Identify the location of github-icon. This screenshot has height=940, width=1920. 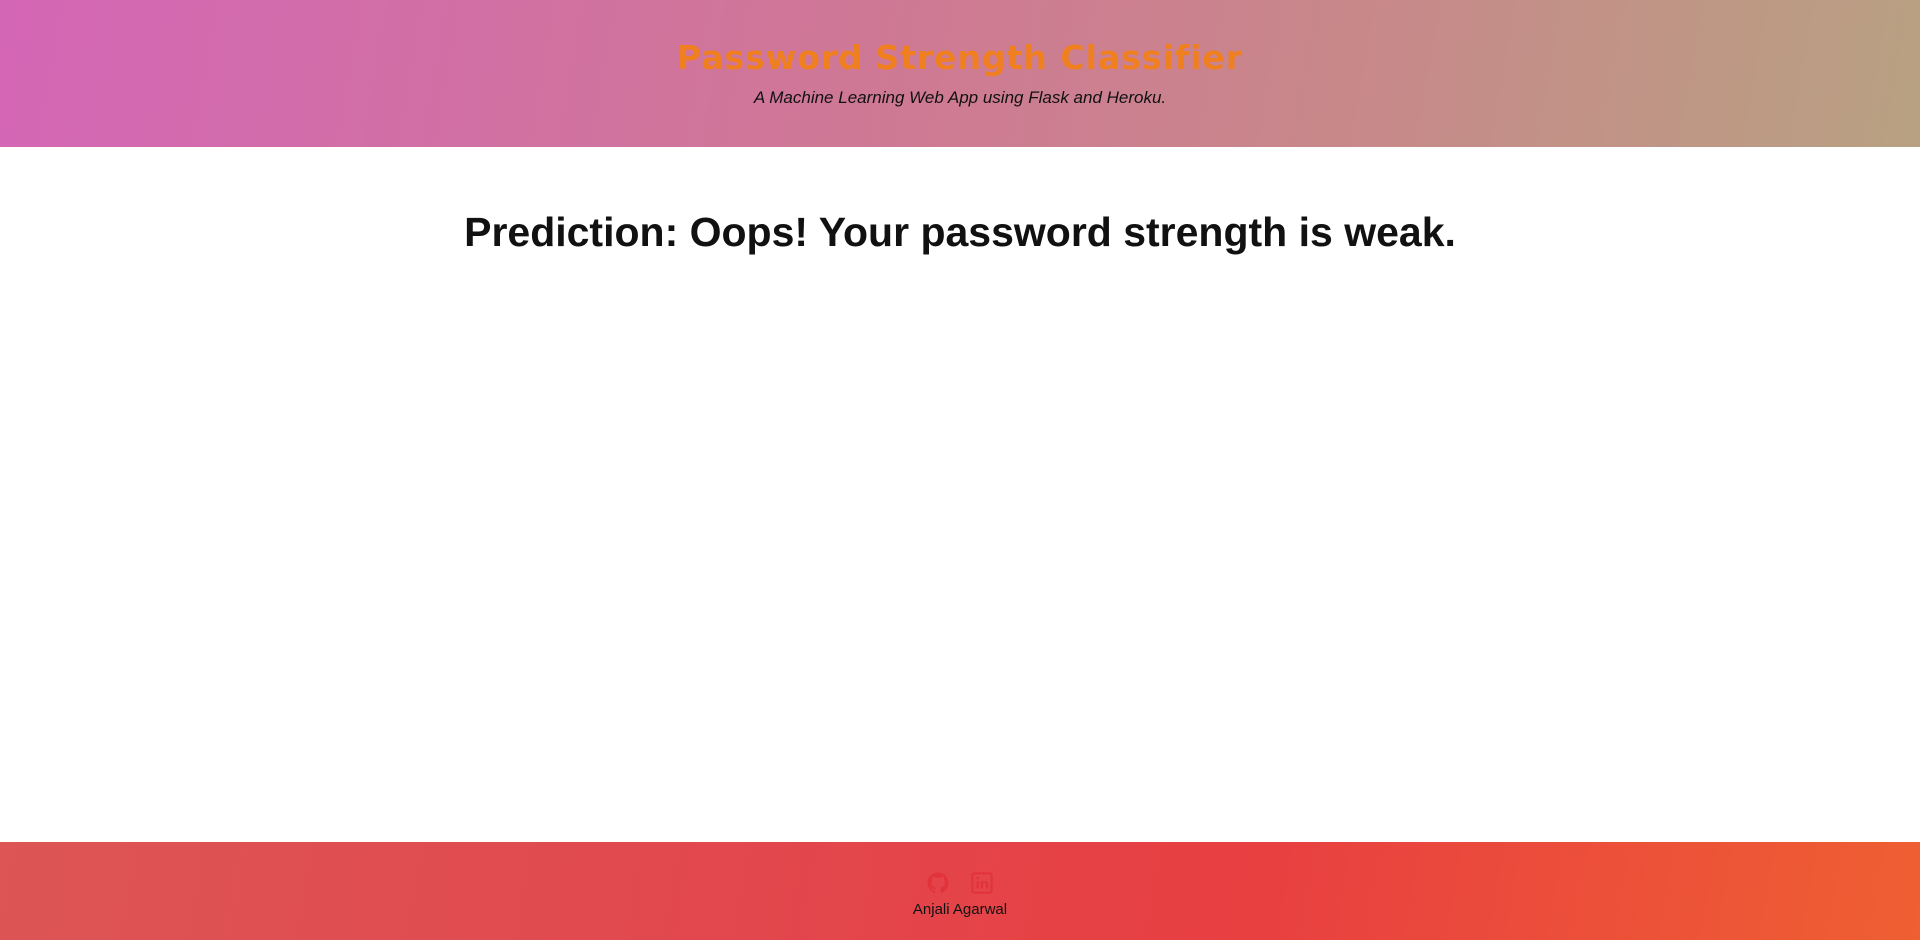
(938, 883).